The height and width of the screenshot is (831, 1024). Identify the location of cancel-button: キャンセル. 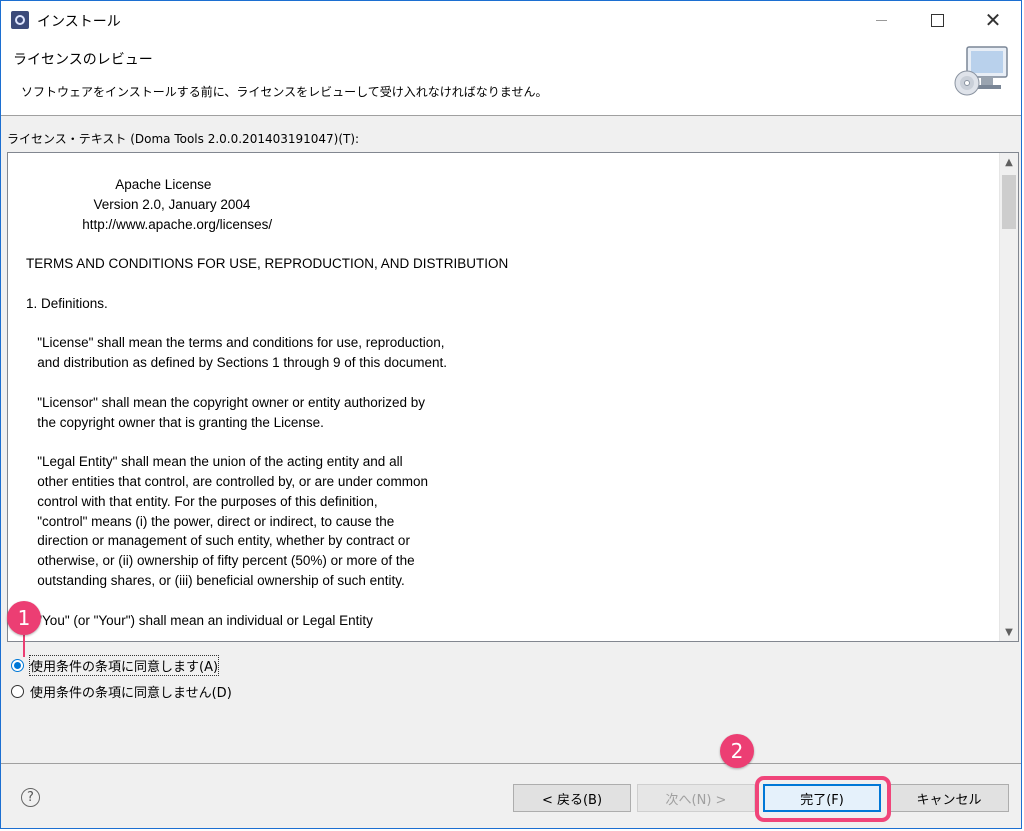
(949, 798).